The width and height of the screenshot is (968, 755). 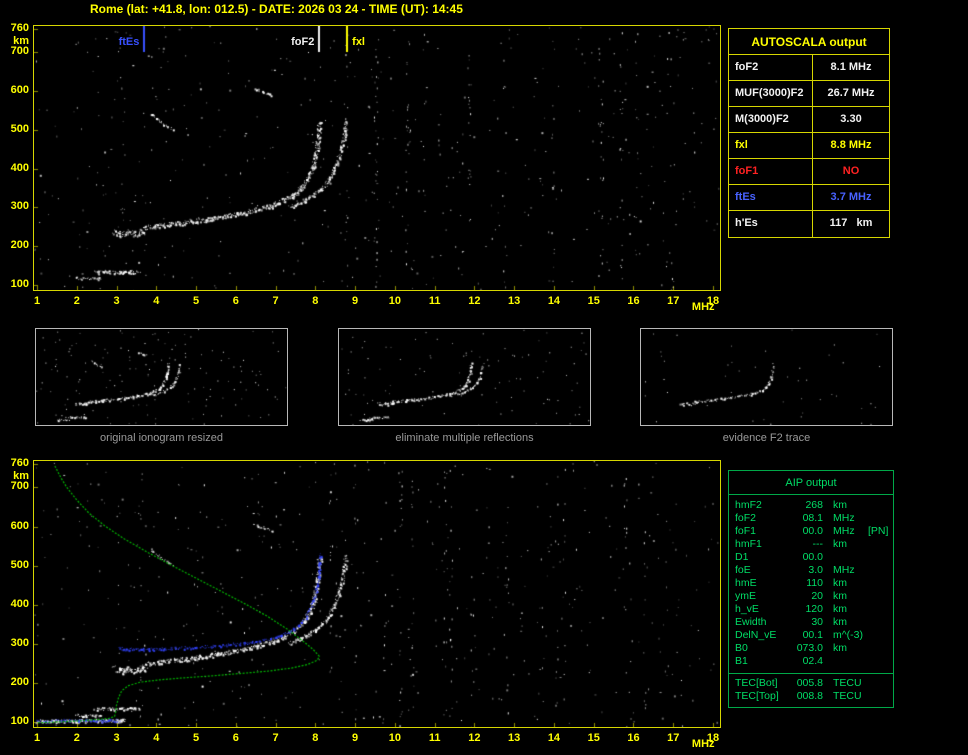 I want to click on thumb-evidence-canvas, so click(x=766, y=377).